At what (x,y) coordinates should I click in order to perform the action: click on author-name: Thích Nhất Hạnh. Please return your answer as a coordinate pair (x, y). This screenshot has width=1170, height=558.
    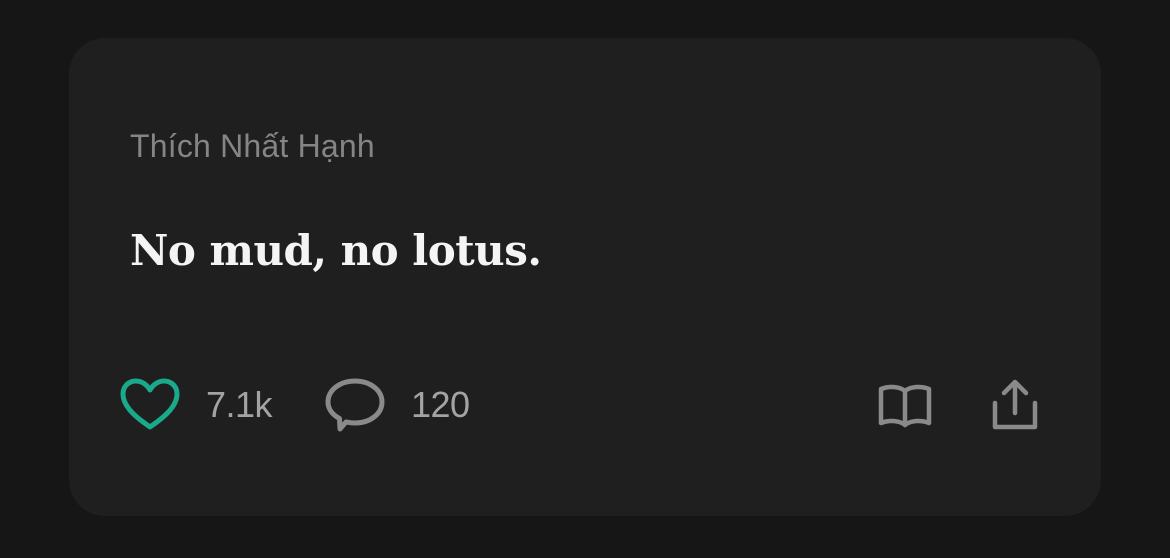
    Looking at the image, I should click on (252, 146).